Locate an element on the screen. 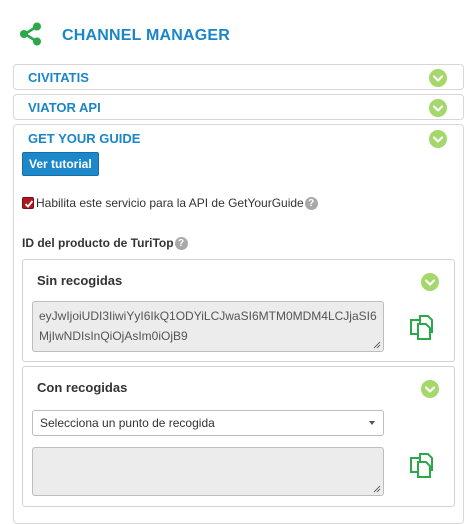  product-id-label: ID del producto de TuriTop ? is located at coordinates (105, 243).